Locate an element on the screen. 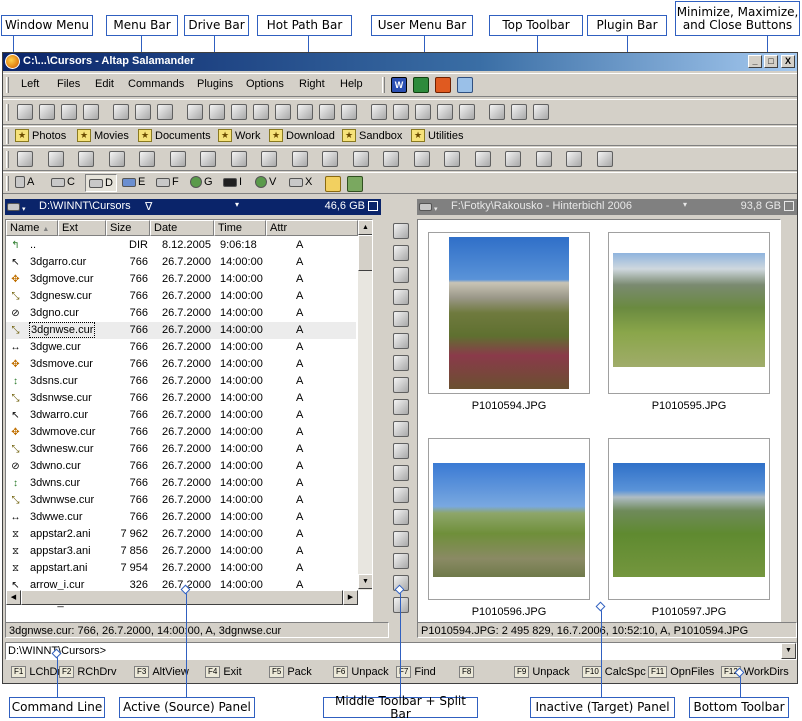  scroll-h-thumb is located at coordinates (182, 597).